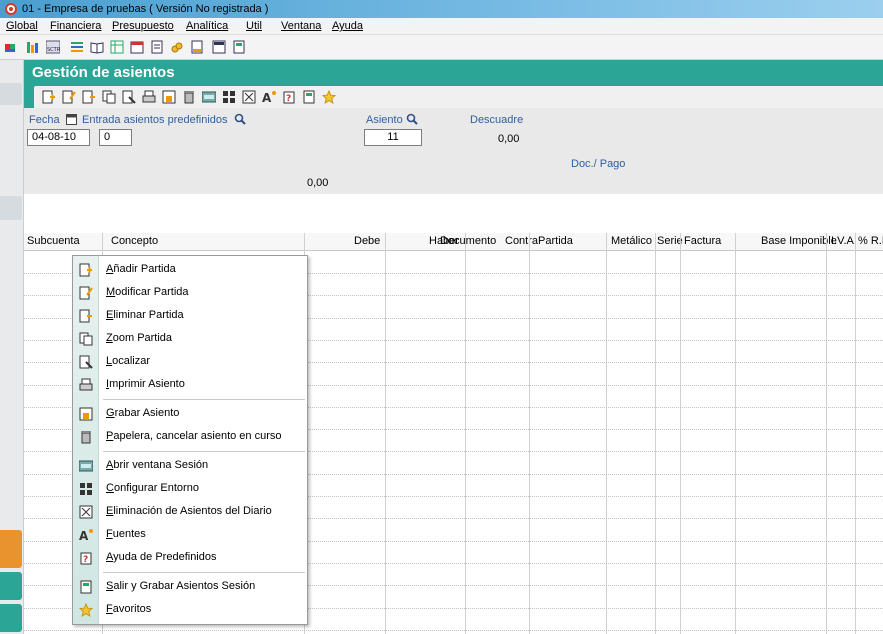 The height and width of the screenshot is (634, 883). Describe the element at coordinates (318, 183) in the screenshot. I see `total-value: 0,00` at that location.